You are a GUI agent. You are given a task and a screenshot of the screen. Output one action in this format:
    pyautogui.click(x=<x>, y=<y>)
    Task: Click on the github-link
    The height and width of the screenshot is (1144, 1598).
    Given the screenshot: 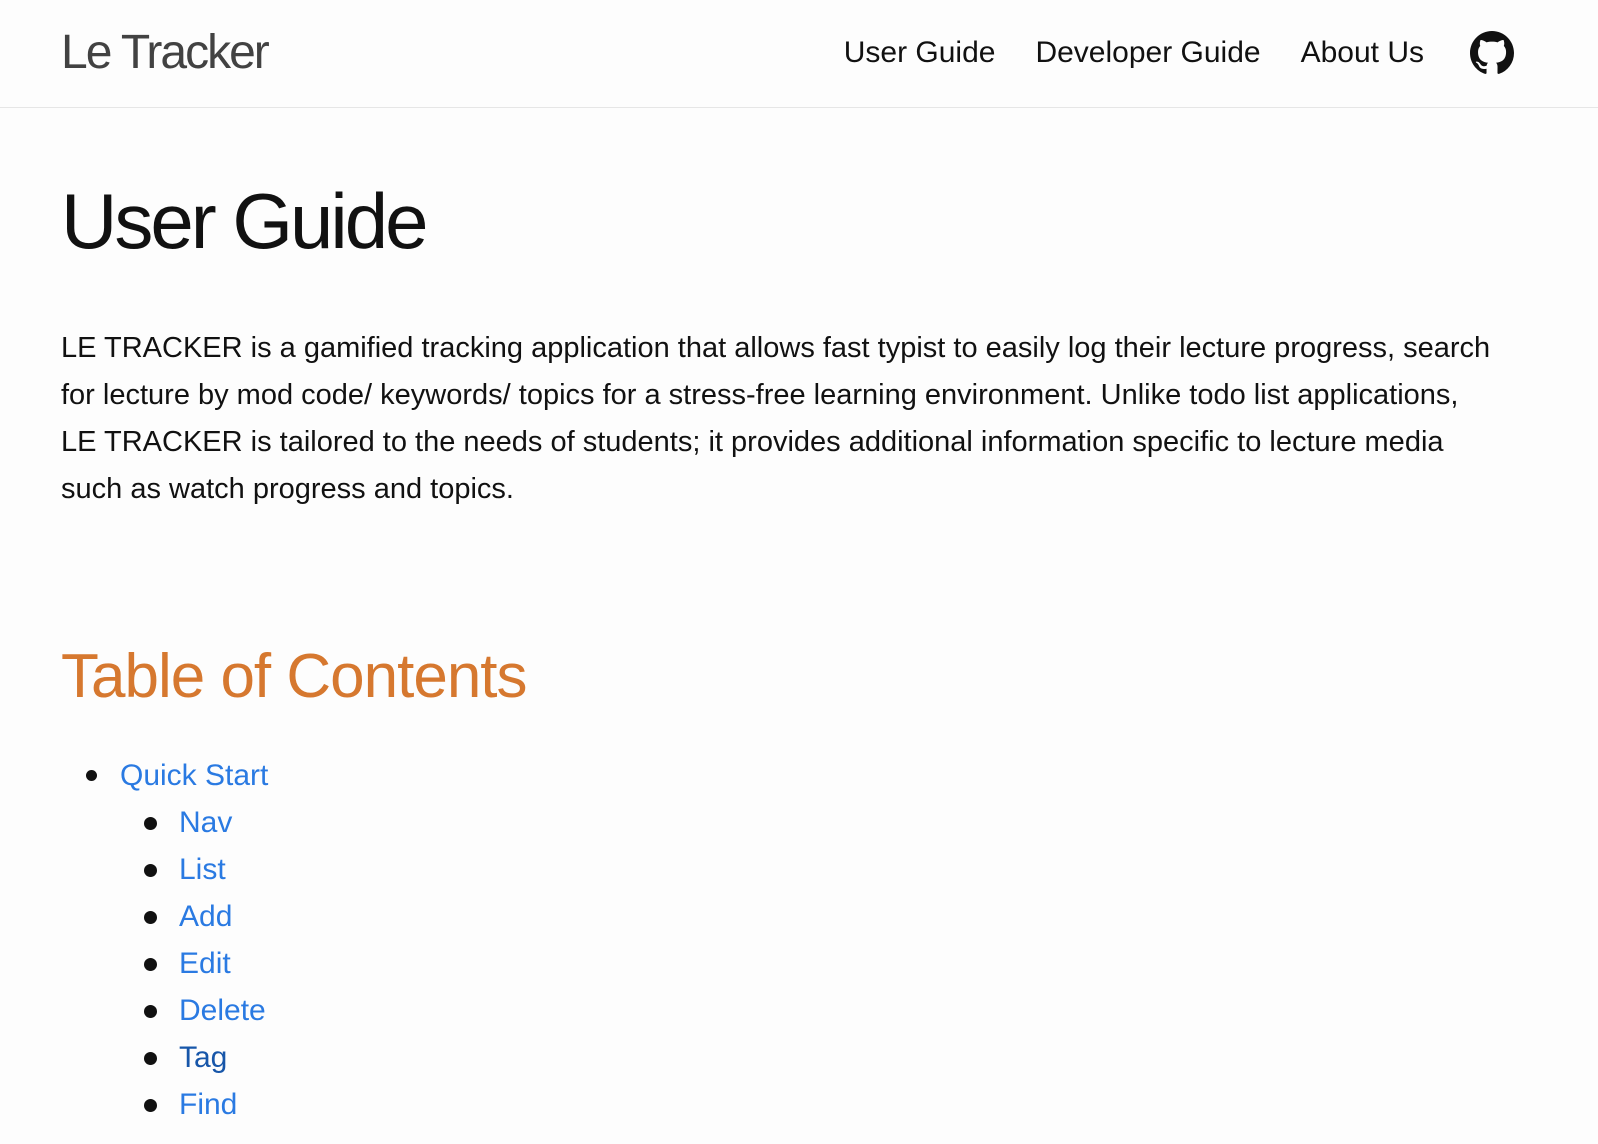 What is the action you would take?
    pyautogui.click(x=1534, y=53)
    